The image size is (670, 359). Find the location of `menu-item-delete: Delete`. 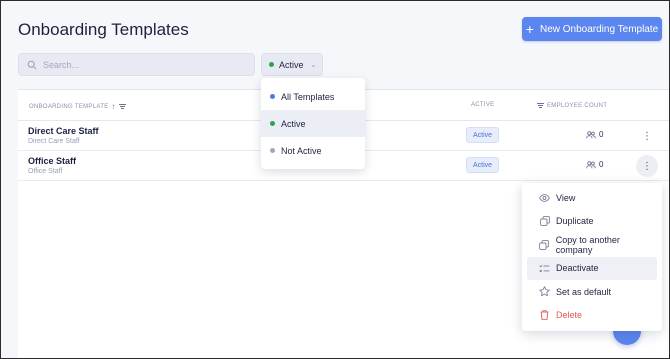

menu-item-delete: Delete is located at coordinates (592, 316).